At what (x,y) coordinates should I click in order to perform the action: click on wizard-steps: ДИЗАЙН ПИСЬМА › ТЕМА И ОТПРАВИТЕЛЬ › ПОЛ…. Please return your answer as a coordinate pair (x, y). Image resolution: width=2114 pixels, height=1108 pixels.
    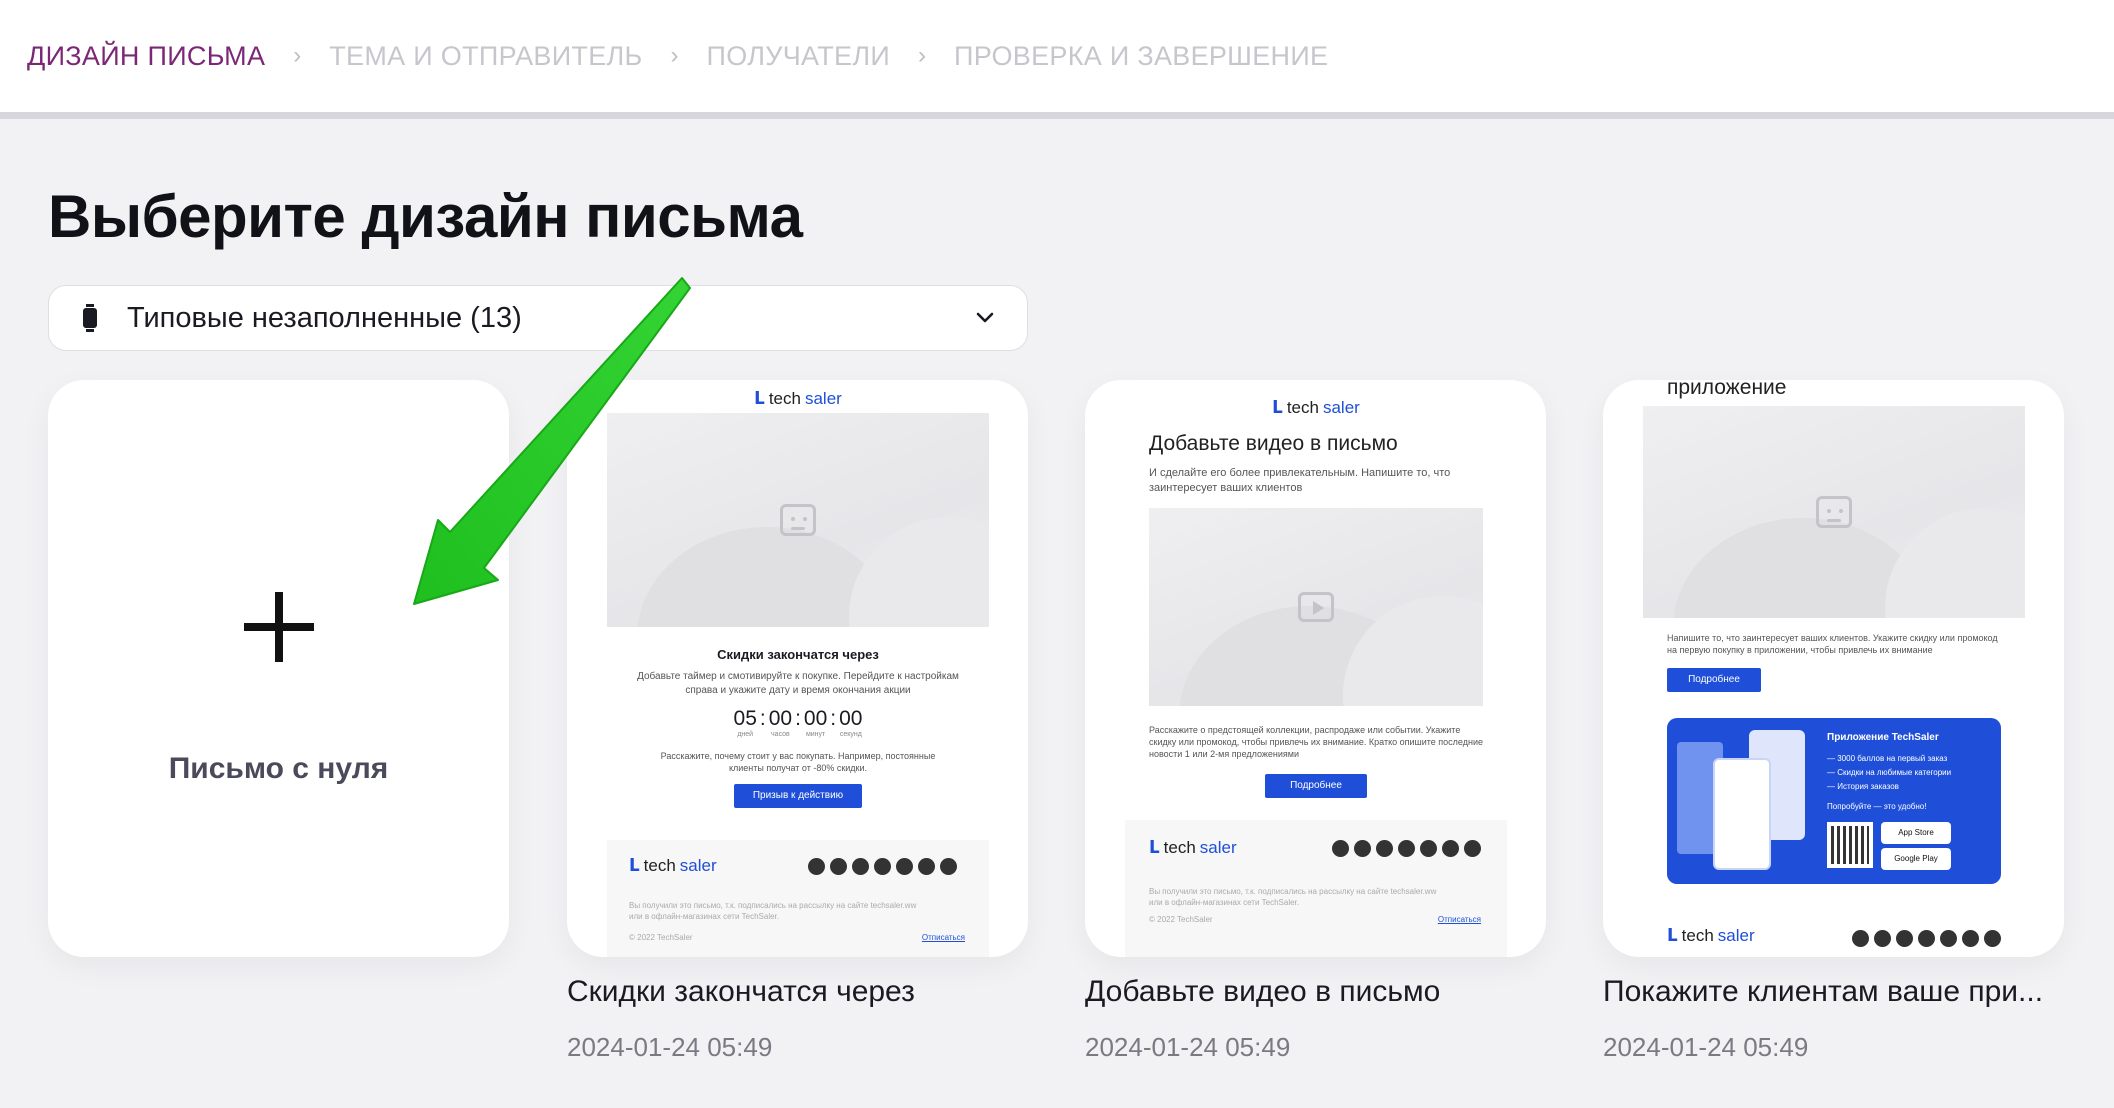
    Looking at the image, I should click on (1057, 59).